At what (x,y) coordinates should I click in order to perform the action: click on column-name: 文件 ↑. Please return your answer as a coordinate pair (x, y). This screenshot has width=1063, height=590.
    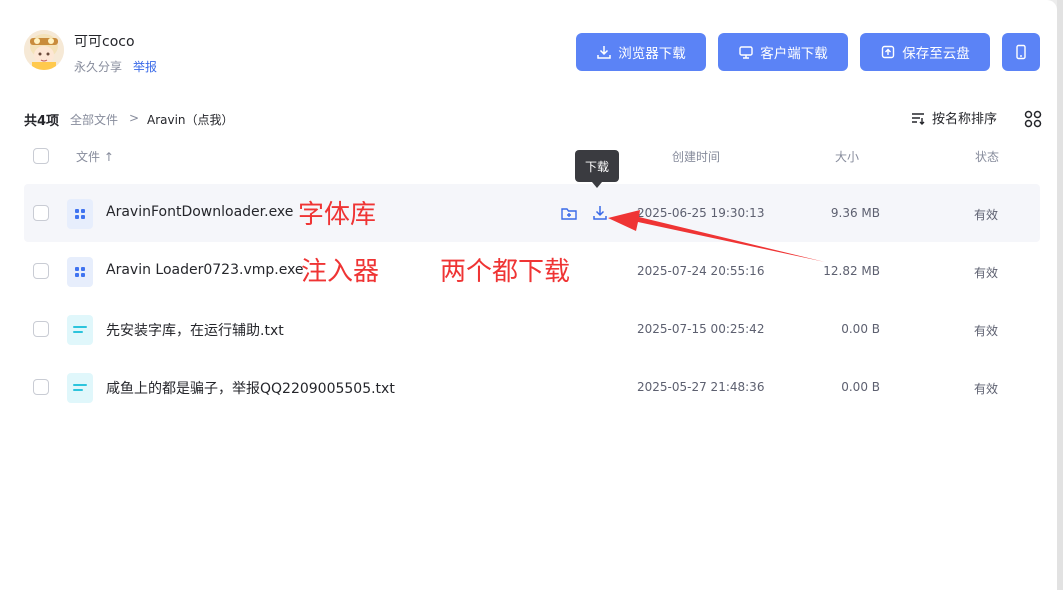
    Looking at the image, I should click on (95, 156).